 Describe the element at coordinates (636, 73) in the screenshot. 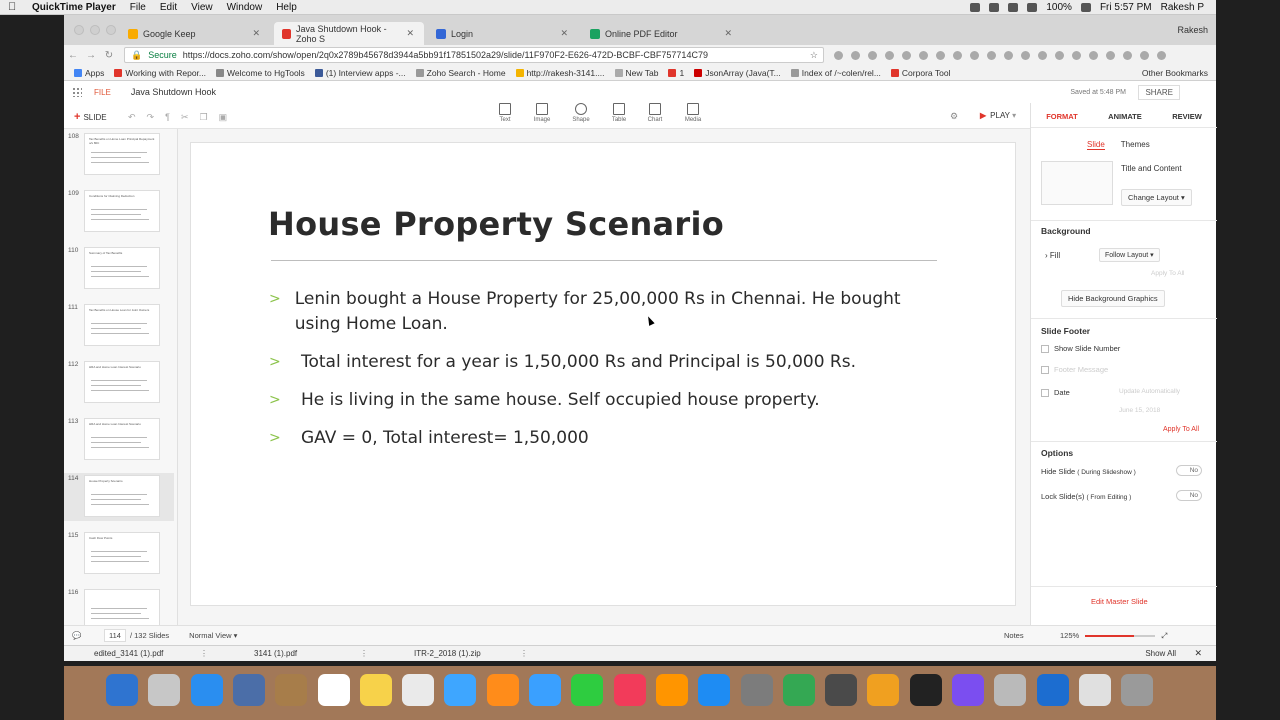

I see `bookmark-item: New Tab` at that location.